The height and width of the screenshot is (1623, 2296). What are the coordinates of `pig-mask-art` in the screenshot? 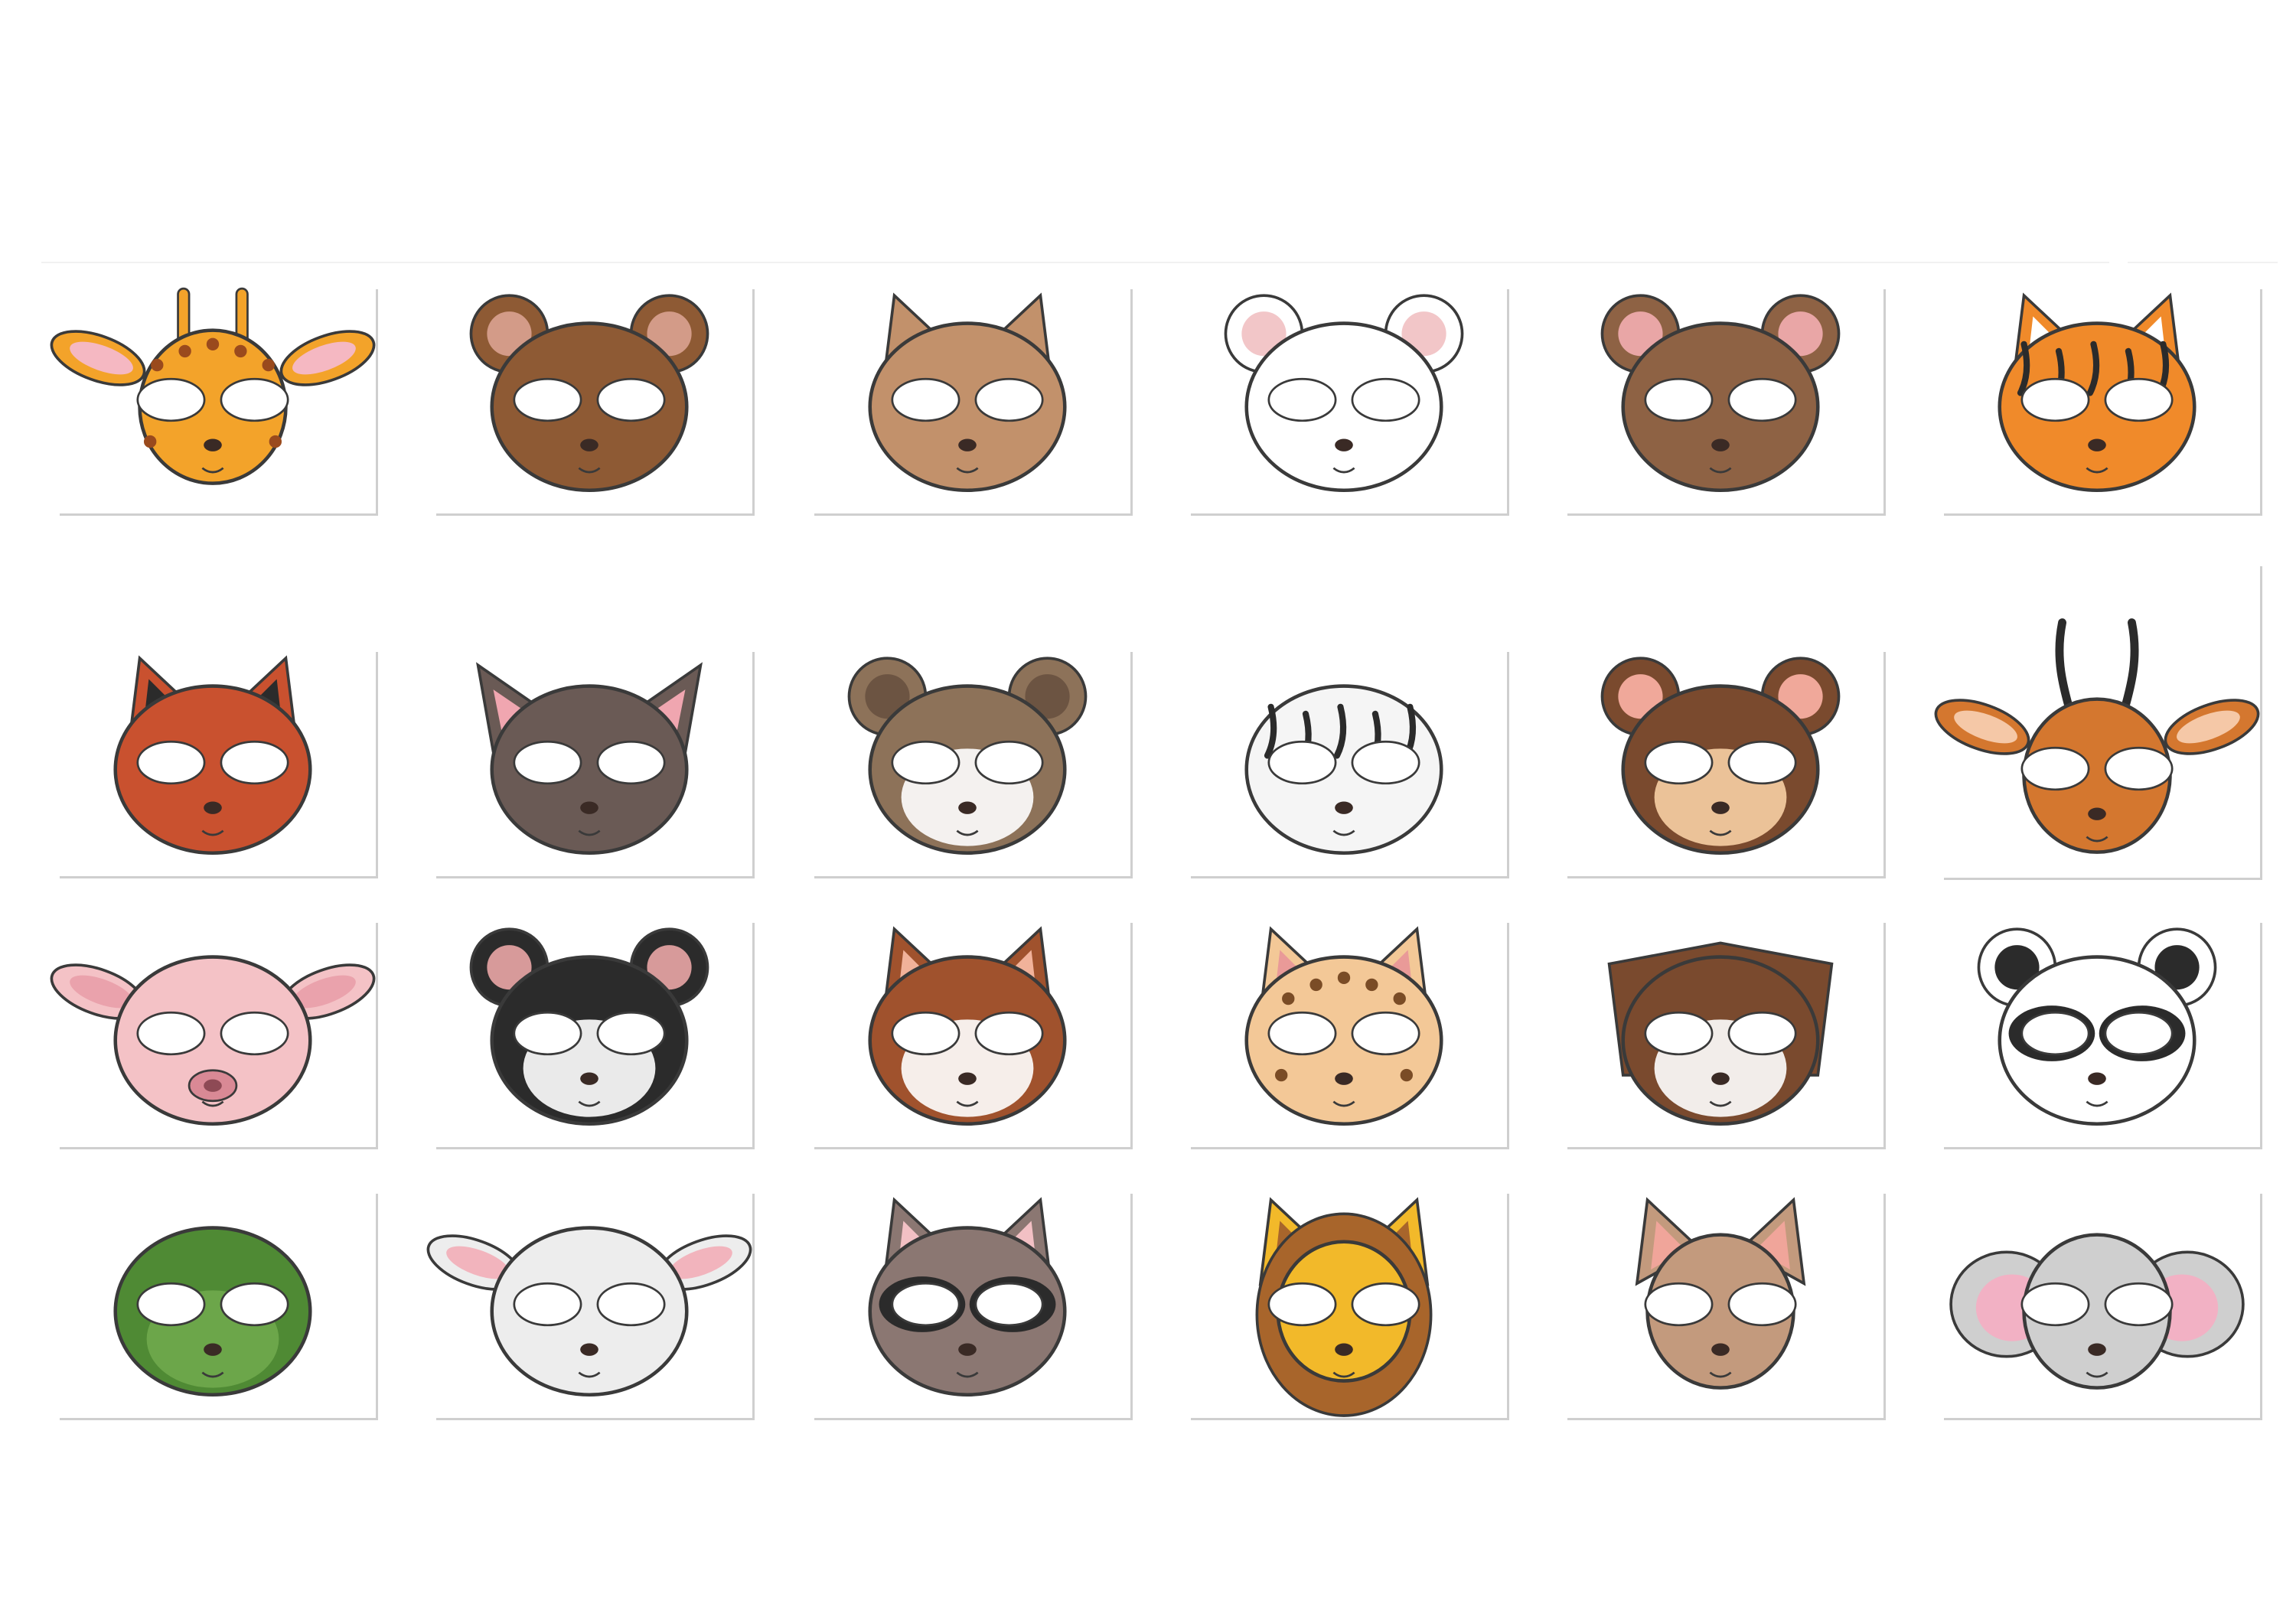 It's located at (213, 1040).